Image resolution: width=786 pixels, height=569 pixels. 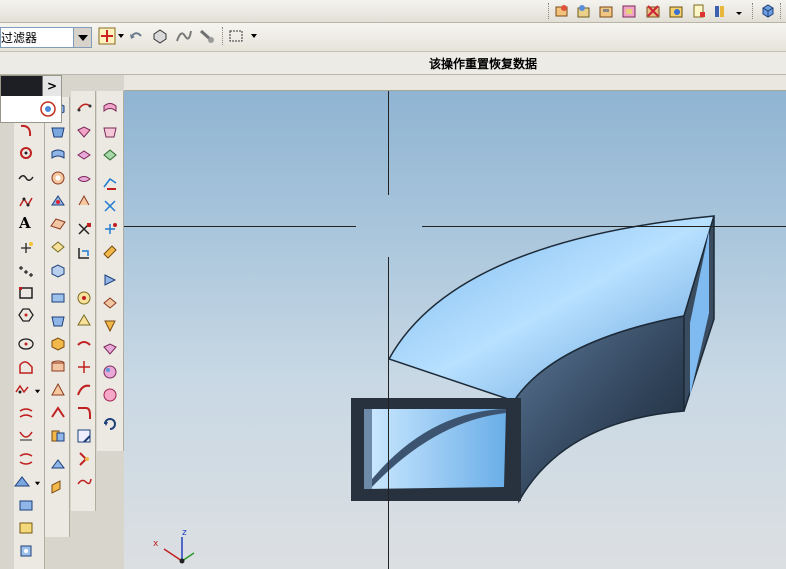 I want to click on chamfer-icon, so click(x=84, y=436).